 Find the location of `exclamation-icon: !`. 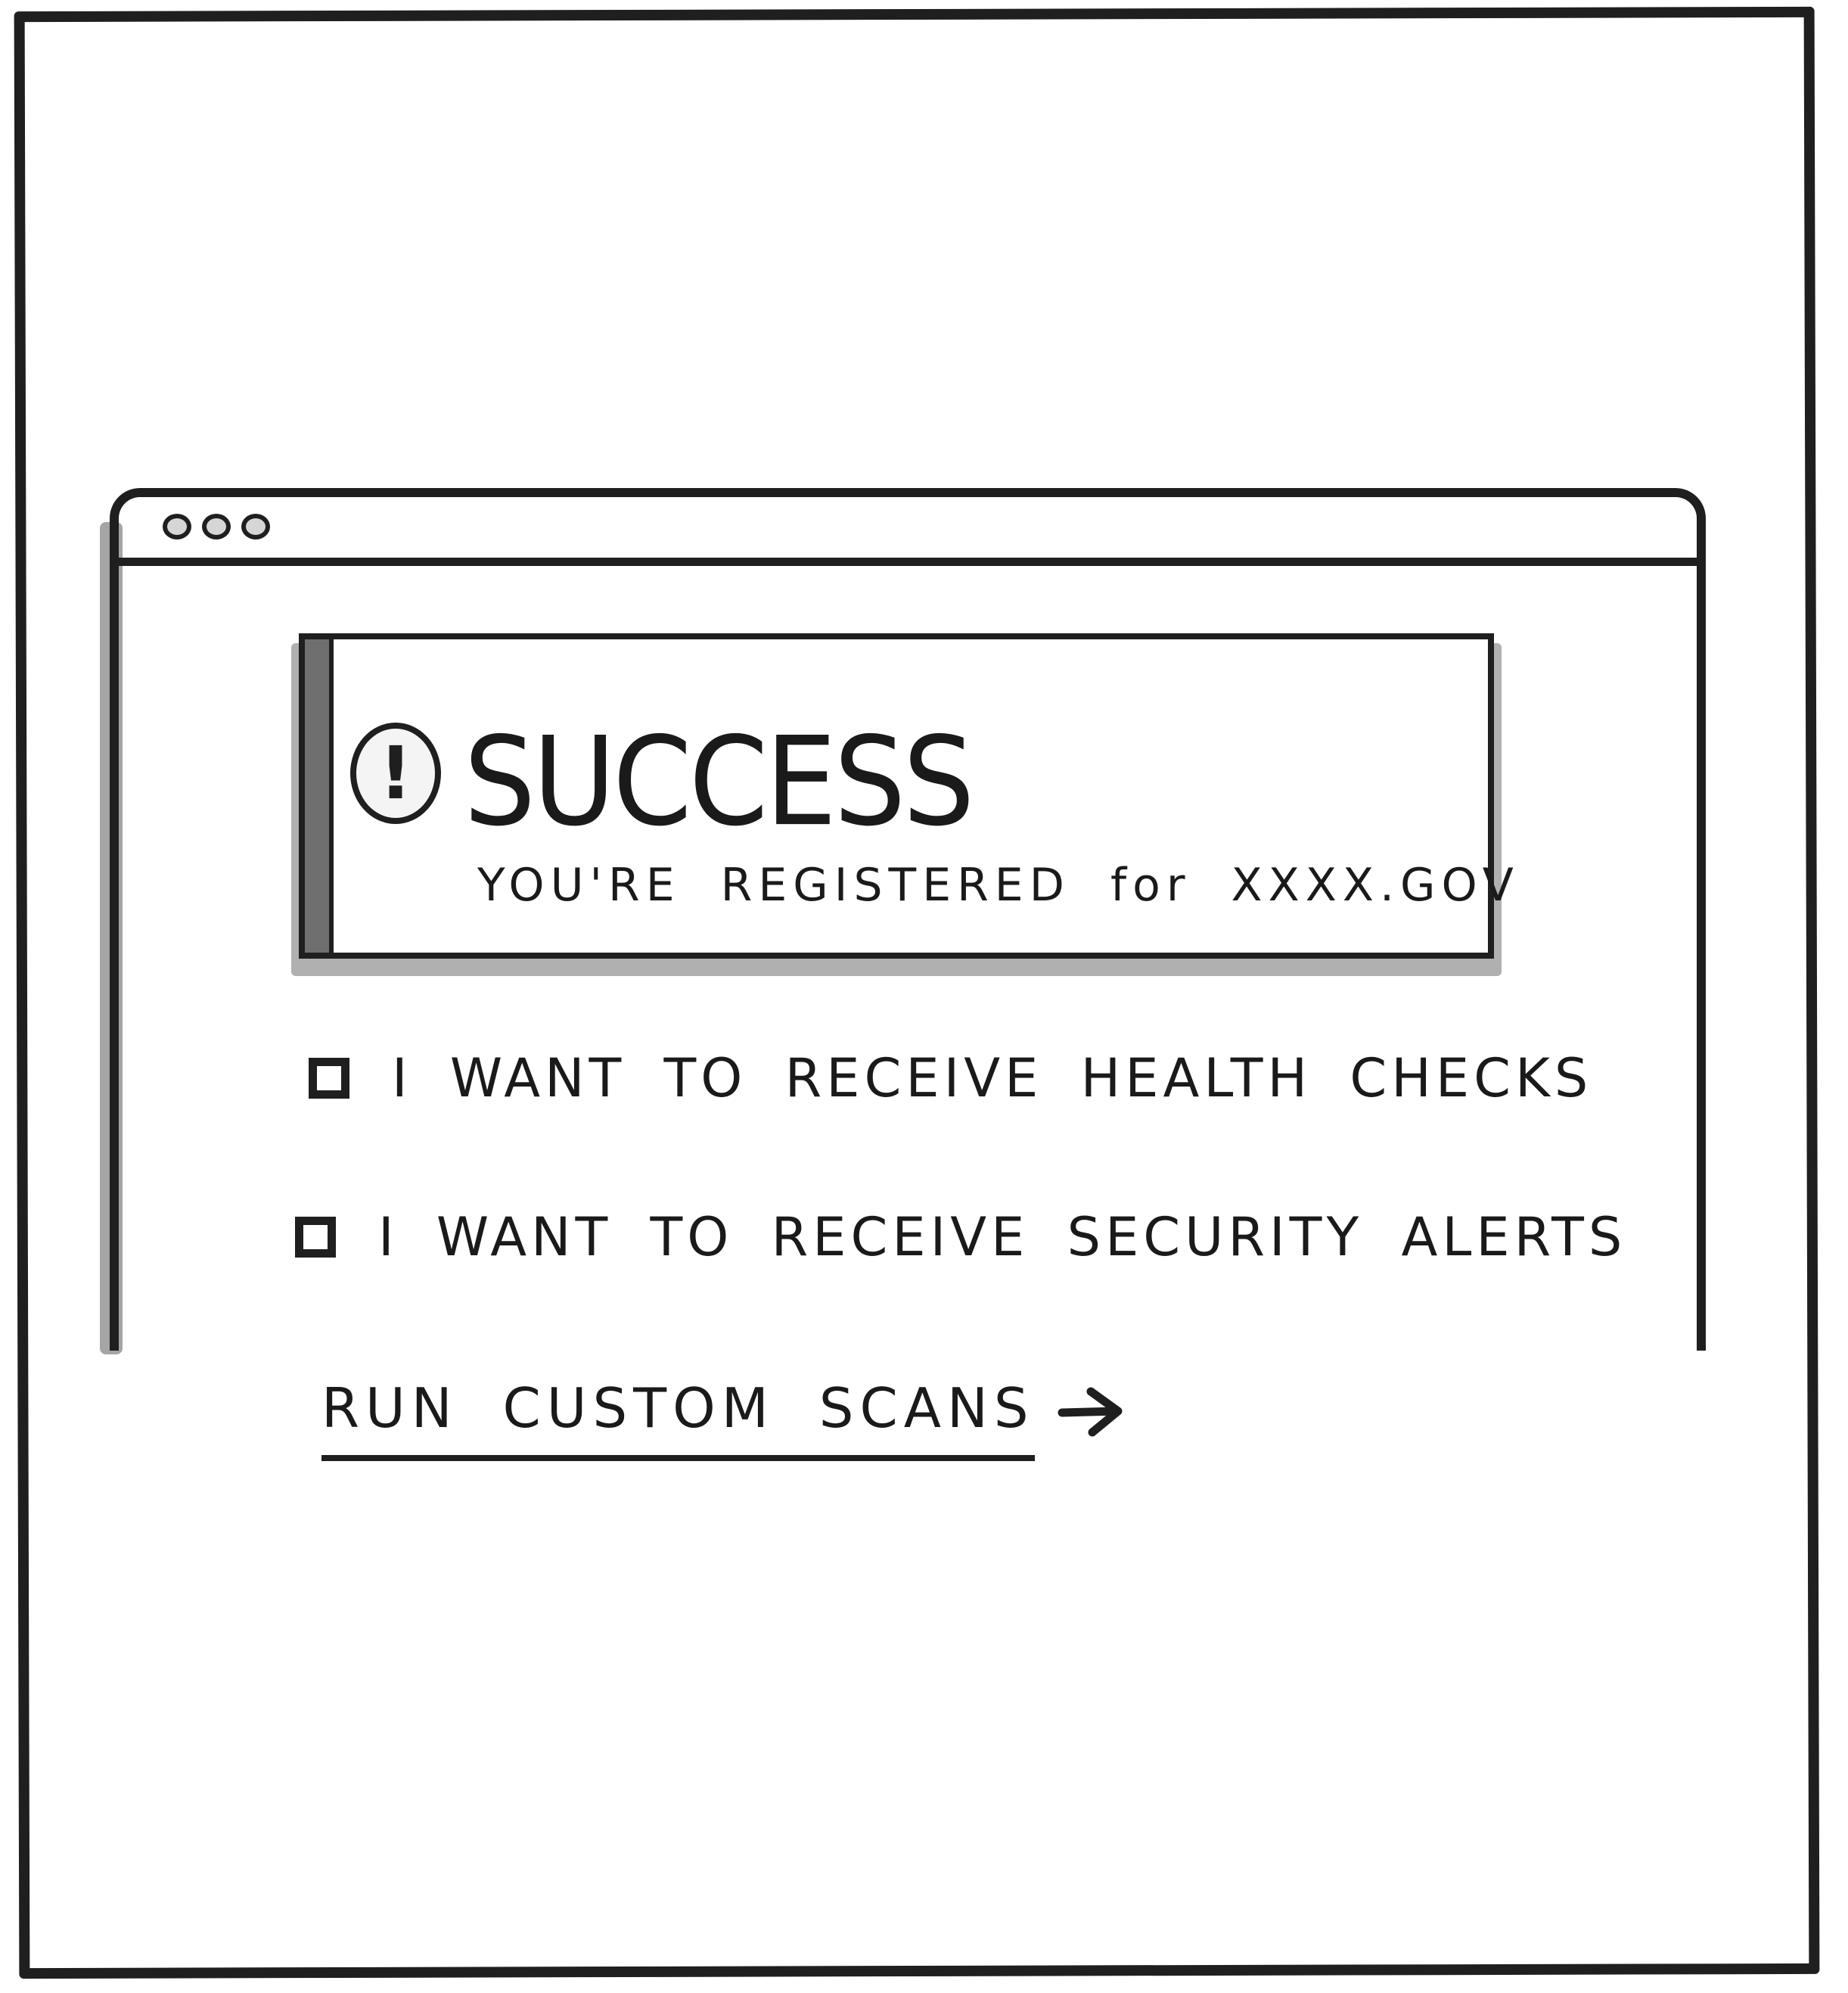

exclamation-icon: ! is located at coordinates (395, 773).